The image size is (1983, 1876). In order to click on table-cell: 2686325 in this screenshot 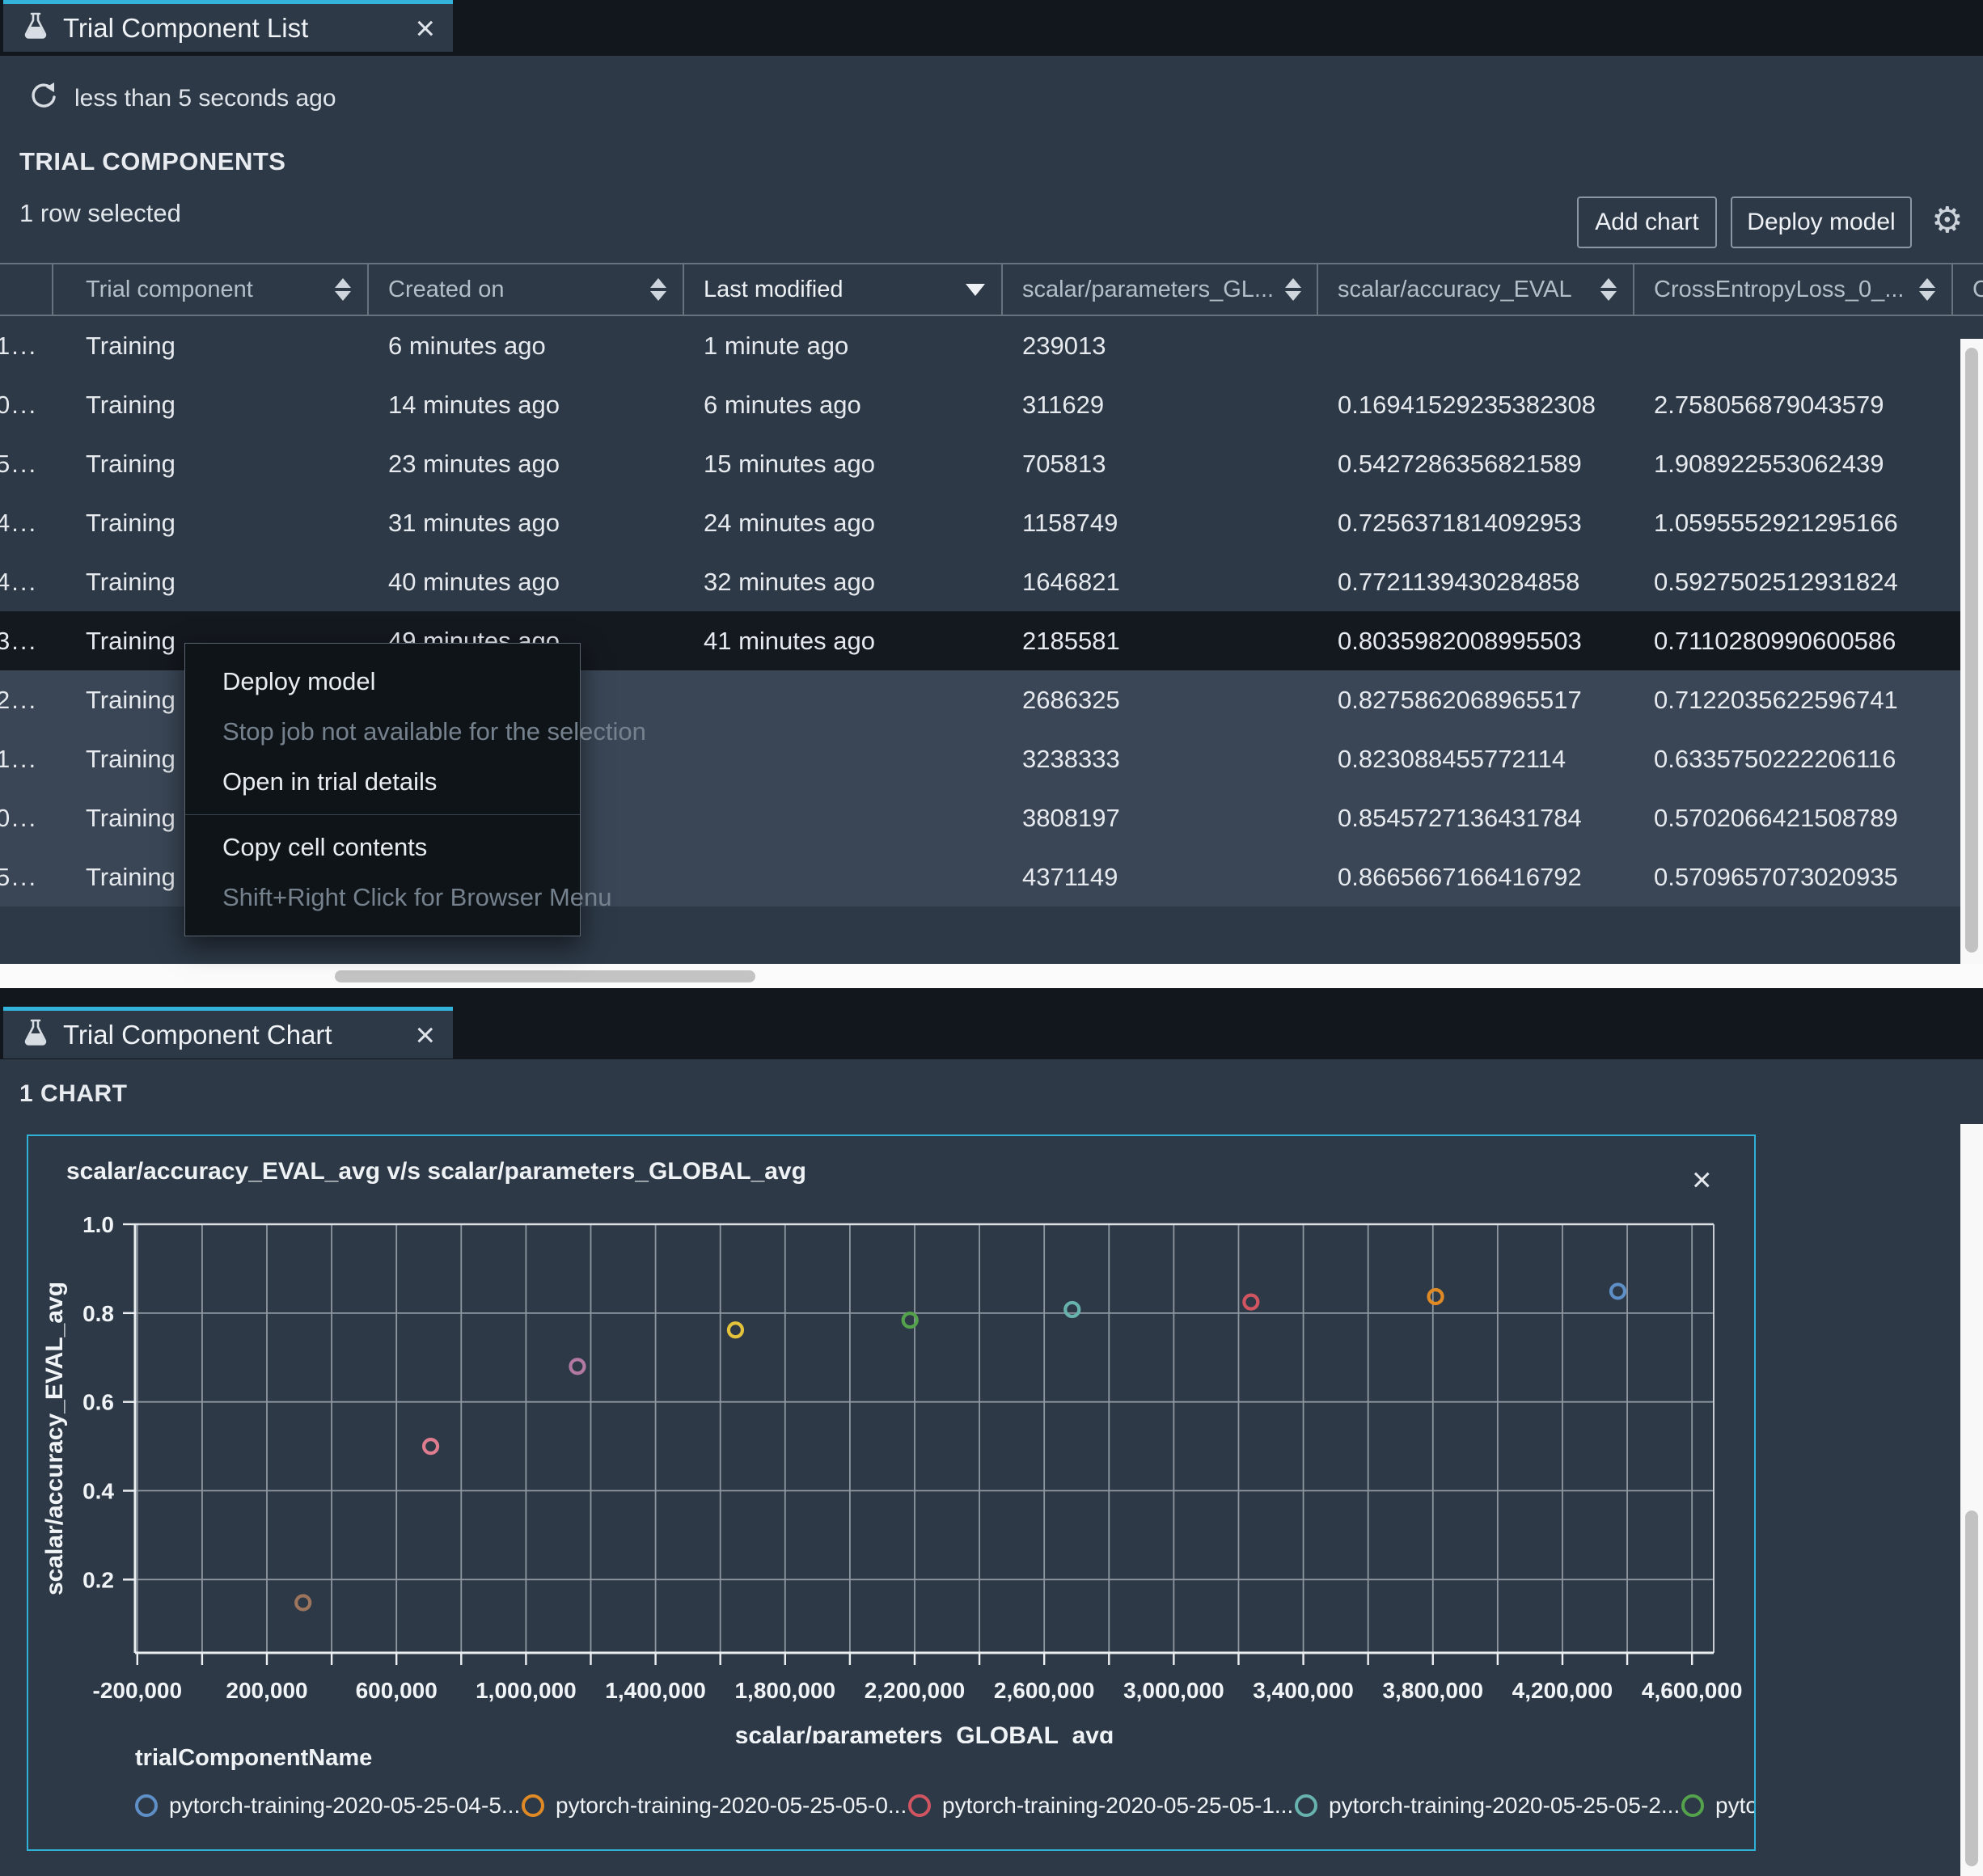, I will do `click(1071, 699)`.